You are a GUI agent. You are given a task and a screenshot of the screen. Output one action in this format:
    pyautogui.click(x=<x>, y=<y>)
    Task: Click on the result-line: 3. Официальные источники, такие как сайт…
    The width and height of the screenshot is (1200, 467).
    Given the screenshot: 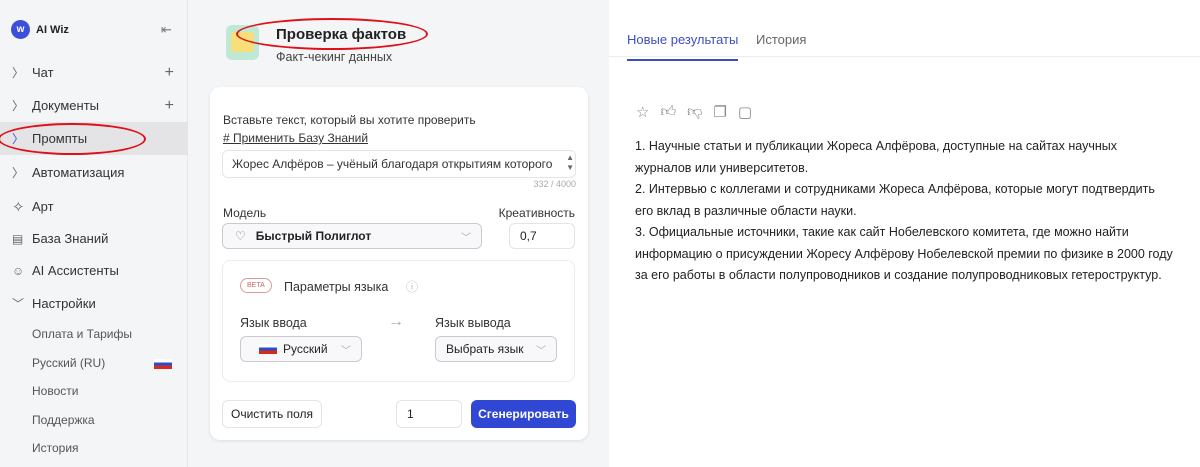 What is the action you would take?
    pyautogui.click(x=904, y=253)
    